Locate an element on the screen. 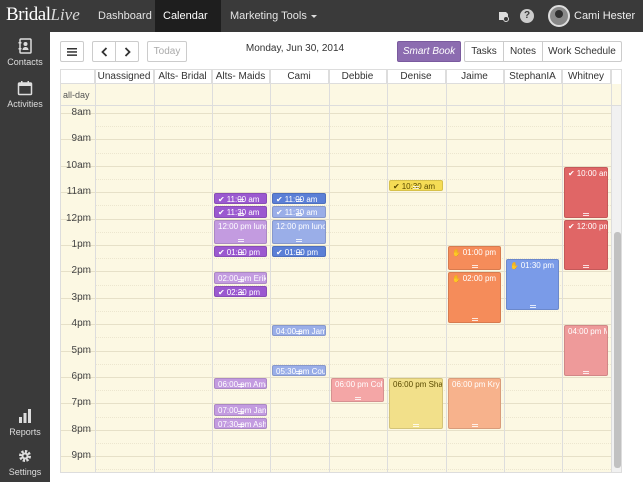 This screenshot has width=643, height=482. chevron-right-icon is located at coordinates (127, 52).